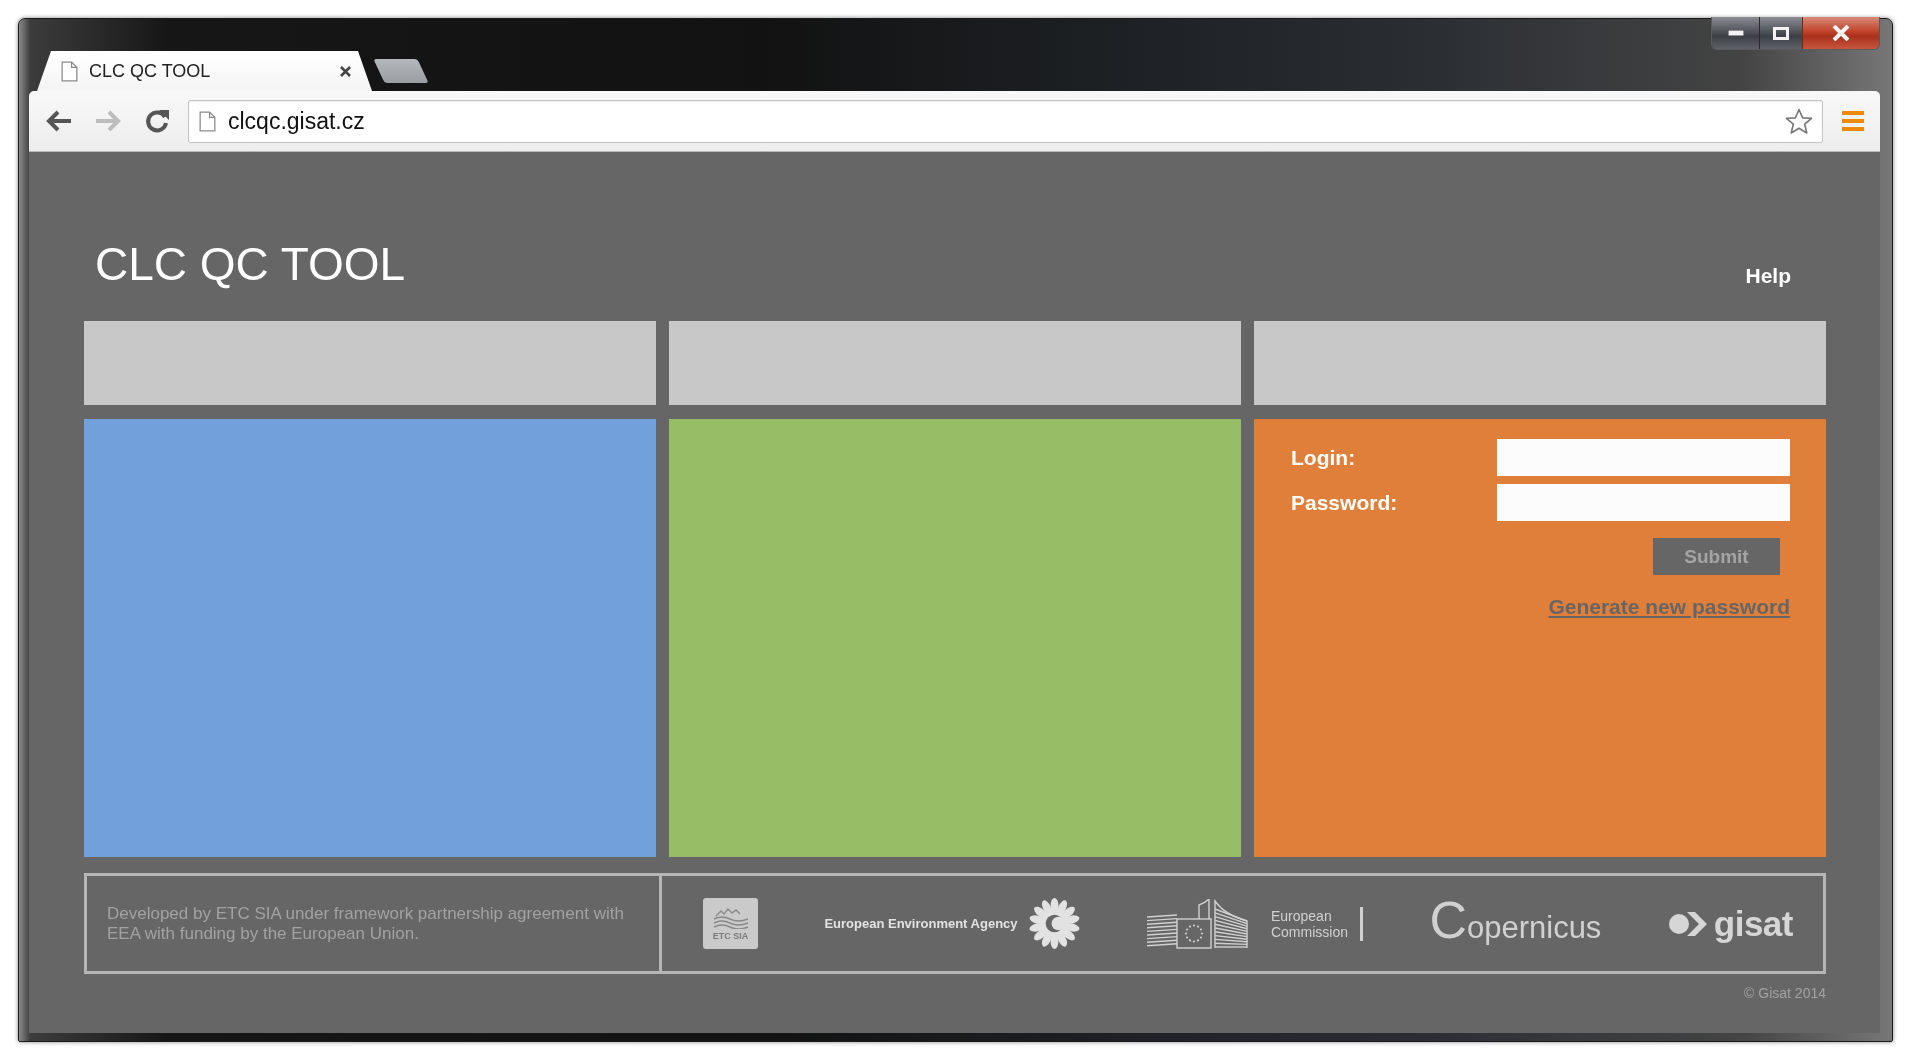  I want to click on logo-wordmark: Copernicus, so click(1515, 923).